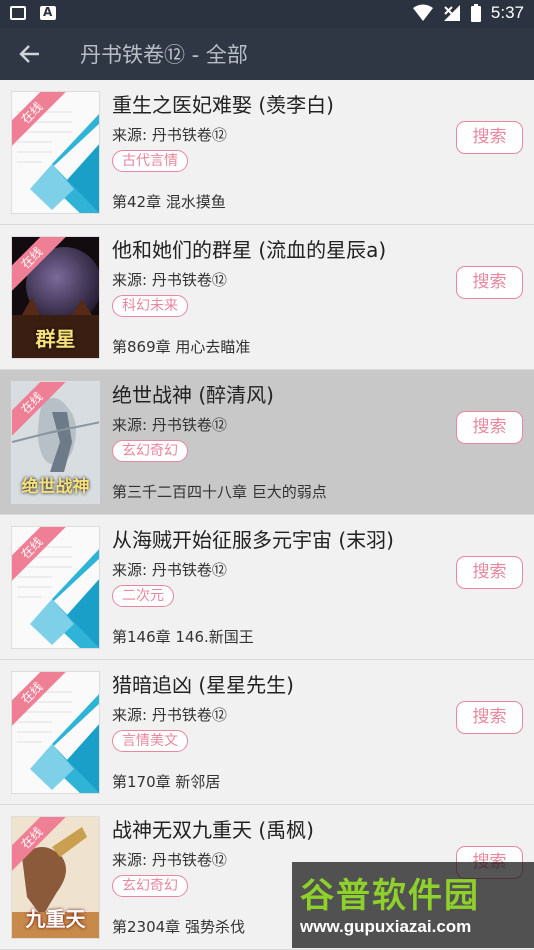  What do you see at coordinates (143, 596) in the screenshot?
I see `genre-tag: 二次元` at bounding box center [143, 596].